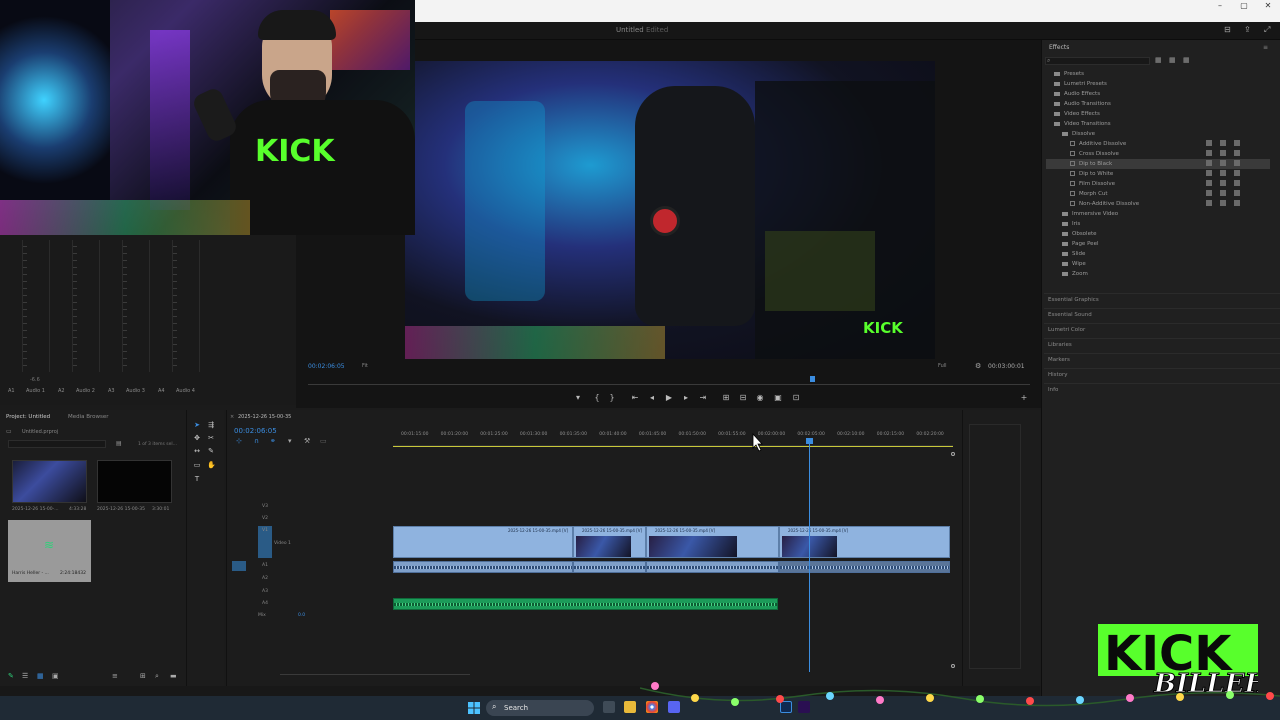  I want to click on export-frame-icon: ◉, so click(760, 398).